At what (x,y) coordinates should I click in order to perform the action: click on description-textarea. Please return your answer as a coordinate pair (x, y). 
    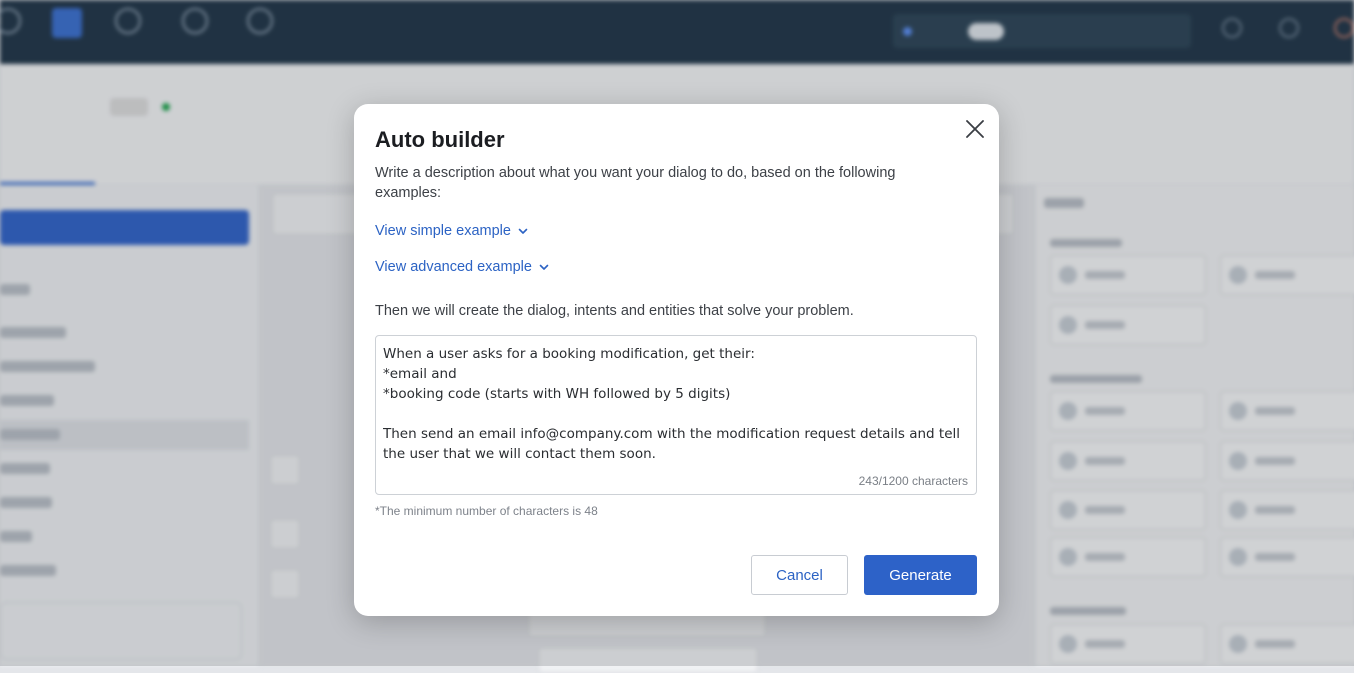
    Looking at the image, I should click on (677, 409).